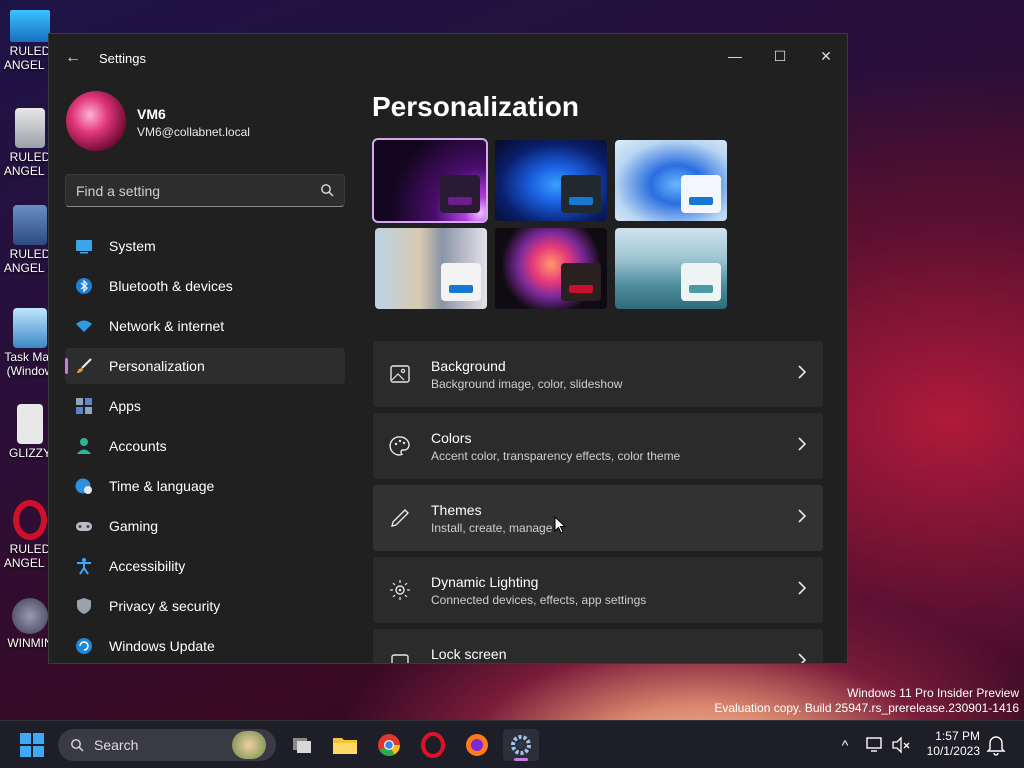 This screenshot has height=768, width=1024. I want to click on find-setting-input, so click(193, 191).